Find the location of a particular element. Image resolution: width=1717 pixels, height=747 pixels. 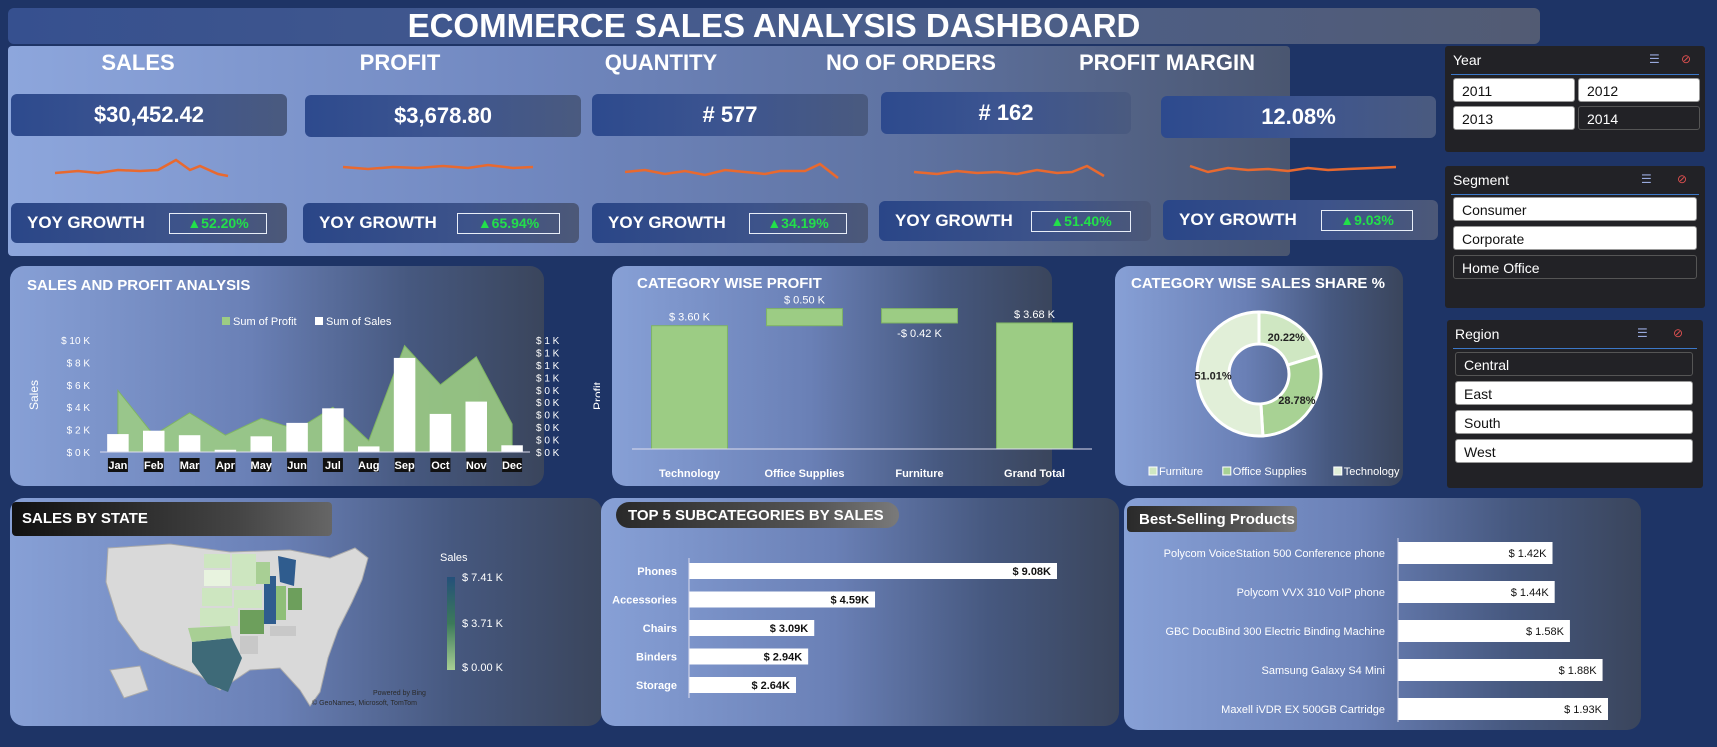

month-label: Jul is located at coordinates (333, 466).